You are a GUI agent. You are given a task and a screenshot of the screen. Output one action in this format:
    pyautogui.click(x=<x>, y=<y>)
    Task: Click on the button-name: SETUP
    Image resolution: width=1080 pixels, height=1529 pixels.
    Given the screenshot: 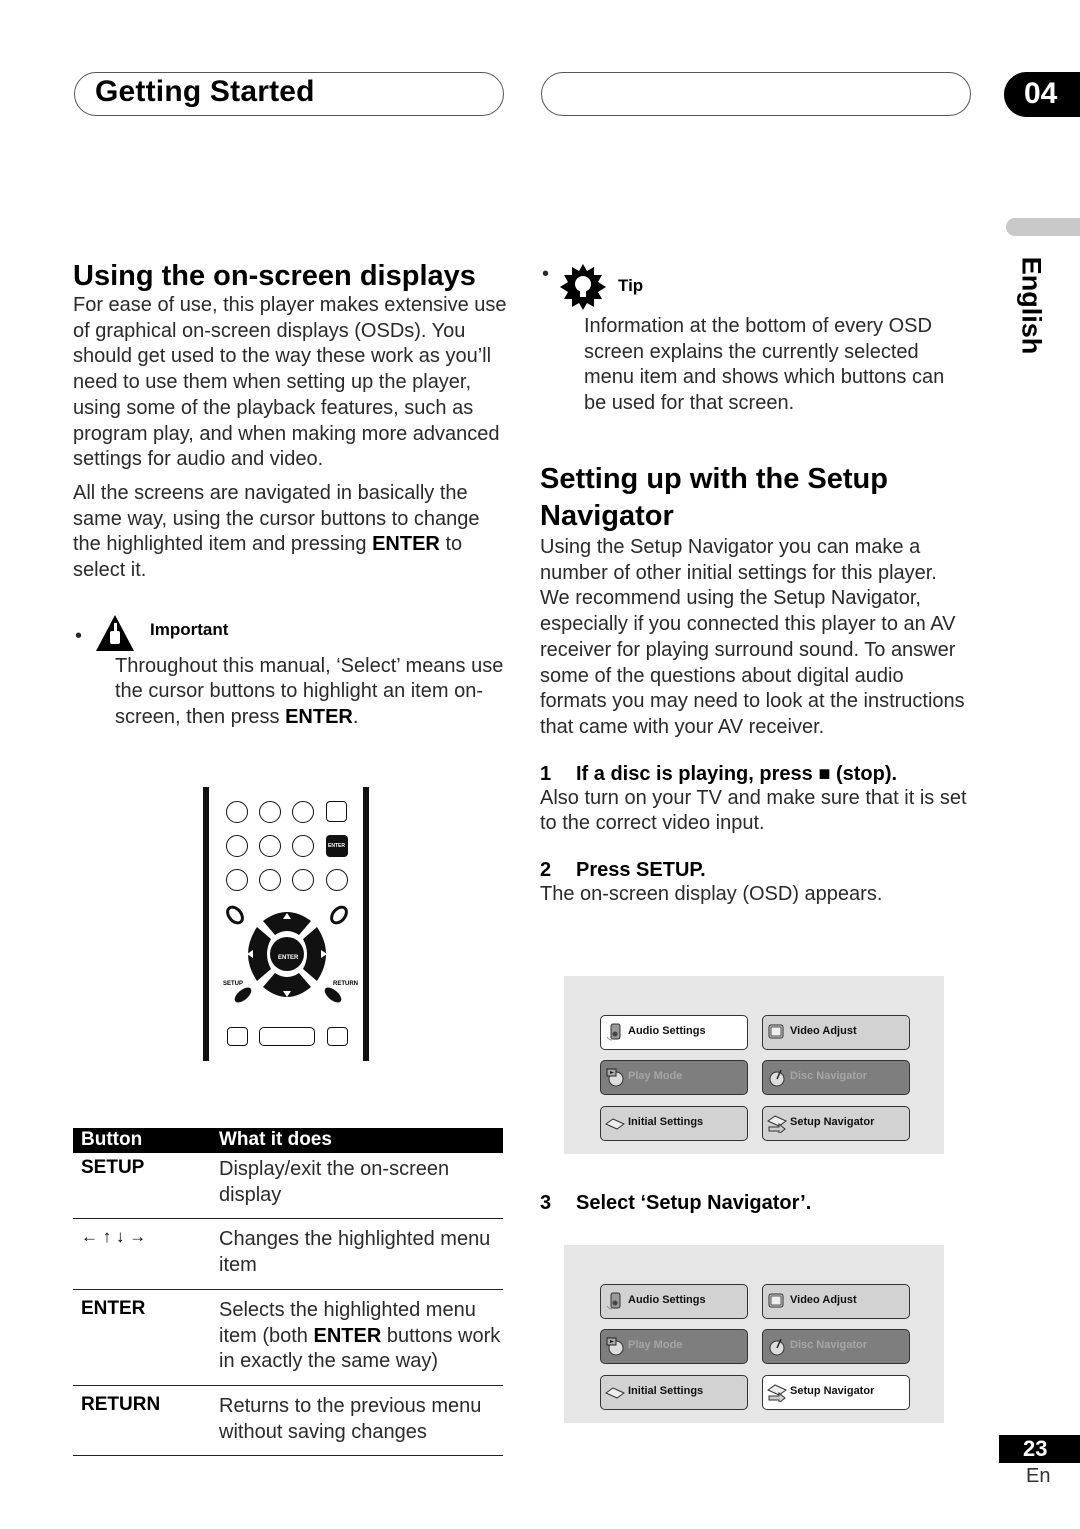 What is the action you would take?
    pyautogui.click(x=113, y=1167)
    